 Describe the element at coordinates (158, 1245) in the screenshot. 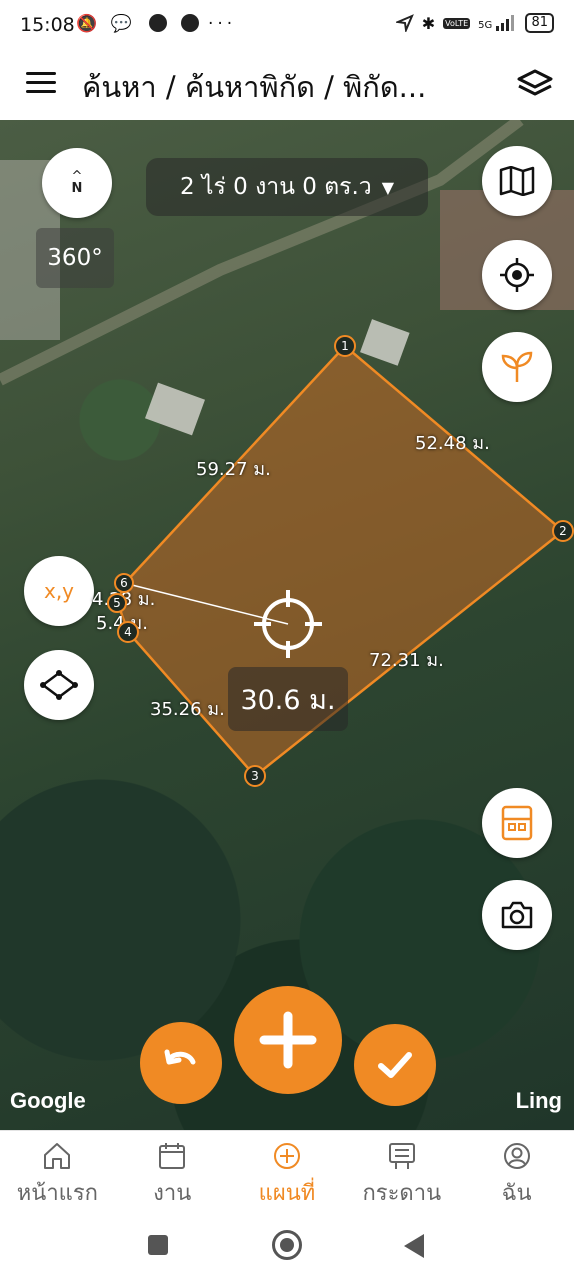

I see `recents-button` at that location.